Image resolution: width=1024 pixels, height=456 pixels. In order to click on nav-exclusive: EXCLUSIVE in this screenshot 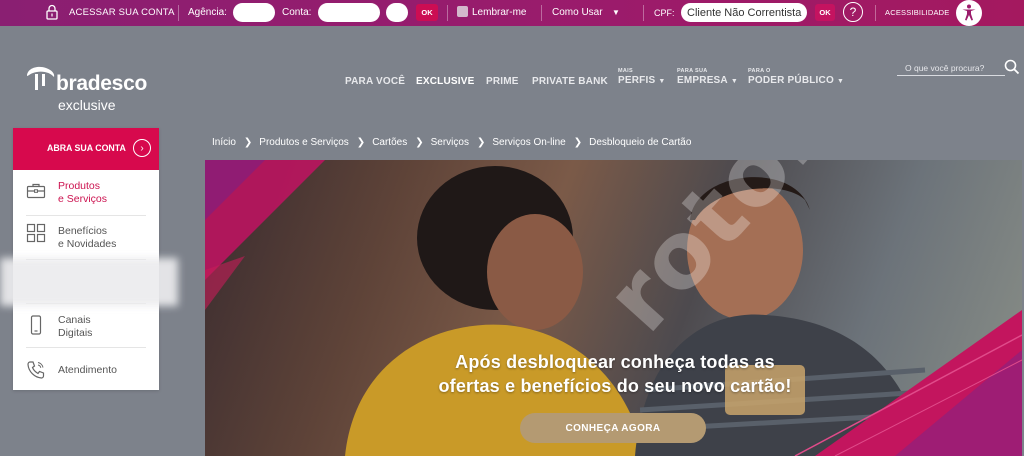, I will do `click(445, 81)`.